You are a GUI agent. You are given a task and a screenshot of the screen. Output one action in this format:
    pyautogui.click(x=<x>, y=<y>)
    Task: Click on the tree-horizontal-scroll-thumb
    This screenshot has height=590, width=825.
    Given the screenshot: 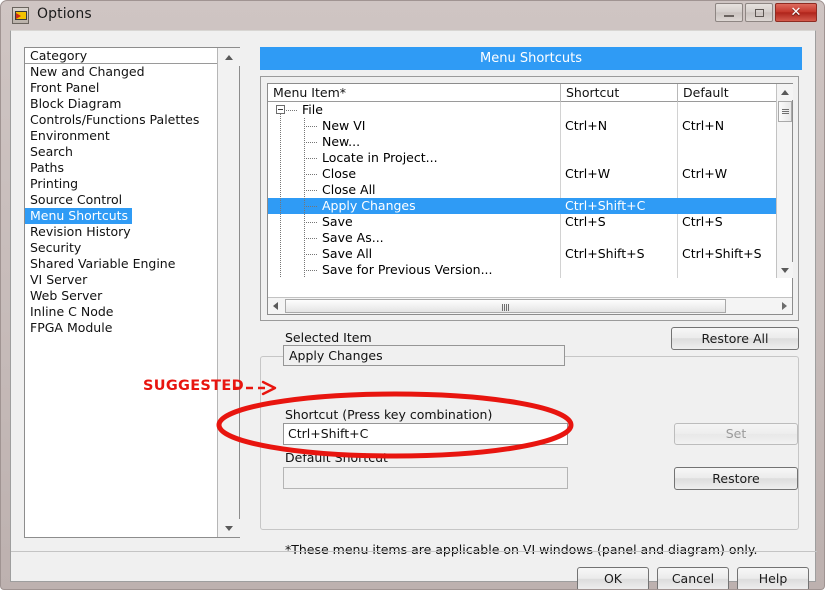 What is the action you would take?
    pyautogui.click(x=505, y=306)
    